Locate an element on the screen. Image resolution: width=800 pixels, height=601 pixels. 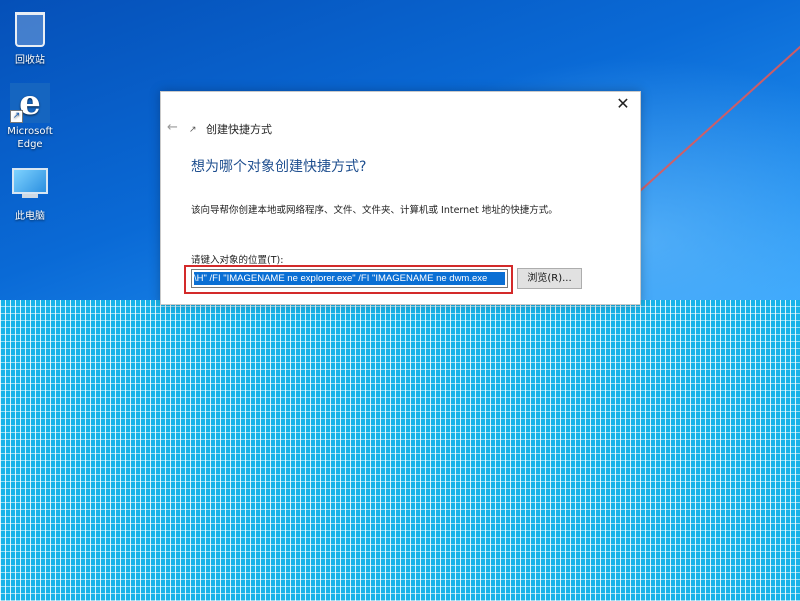
recycle-bin-icon is located at coordinates (30, 32).